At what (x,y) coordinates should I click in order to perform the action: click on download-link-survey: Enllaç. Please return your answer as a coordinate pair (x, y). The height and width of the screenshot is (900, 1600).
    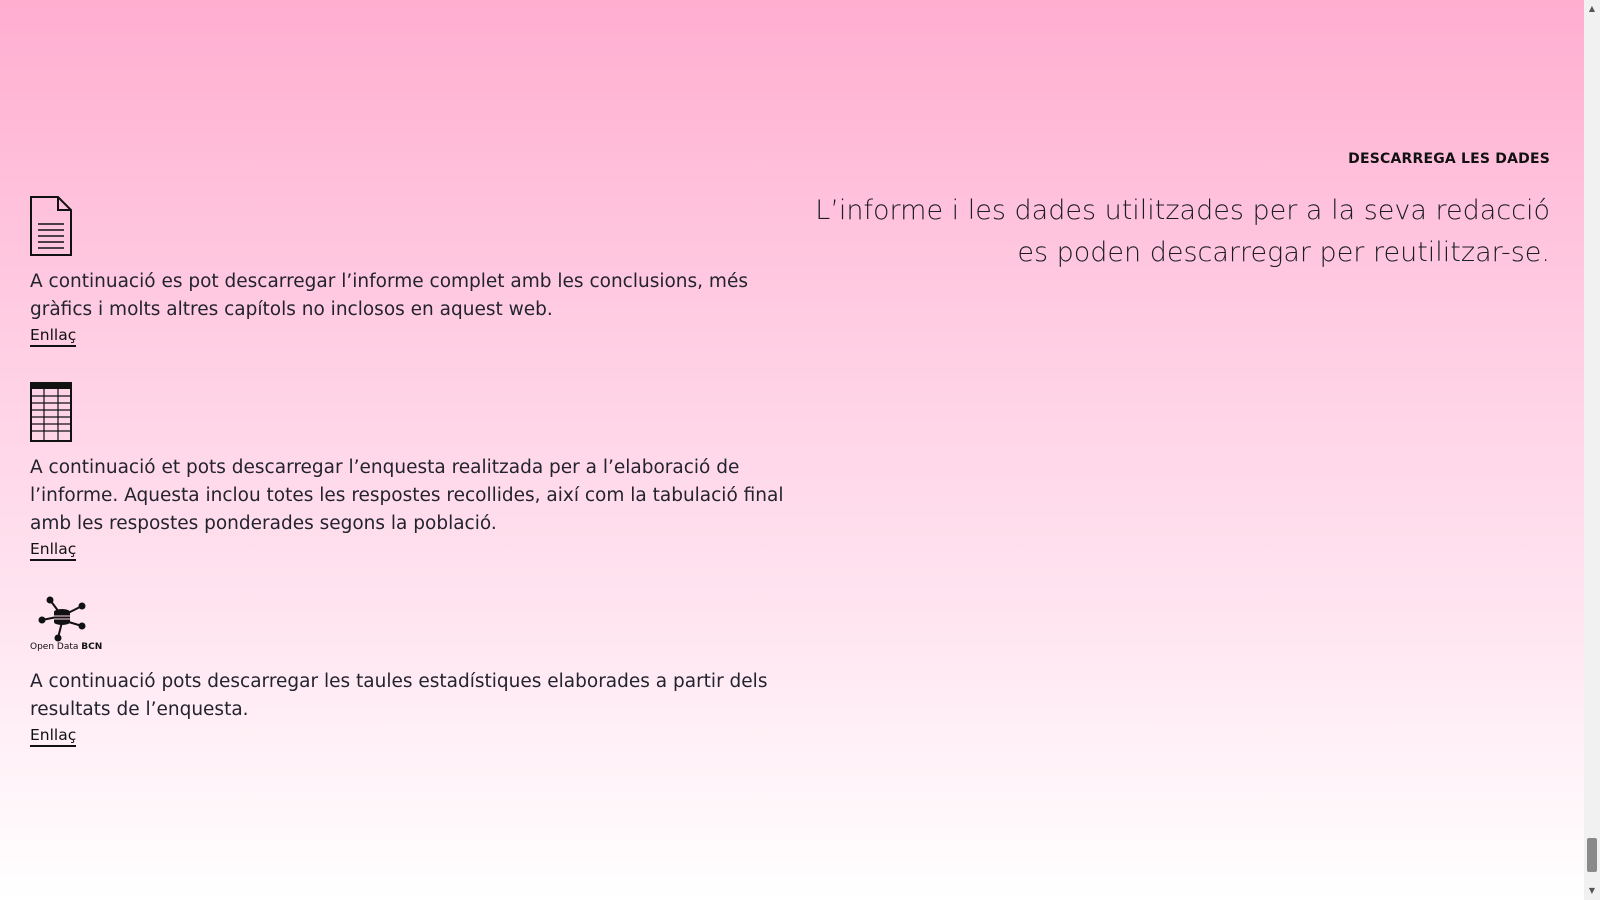
    Looking at the image, I should click on (53, 550).